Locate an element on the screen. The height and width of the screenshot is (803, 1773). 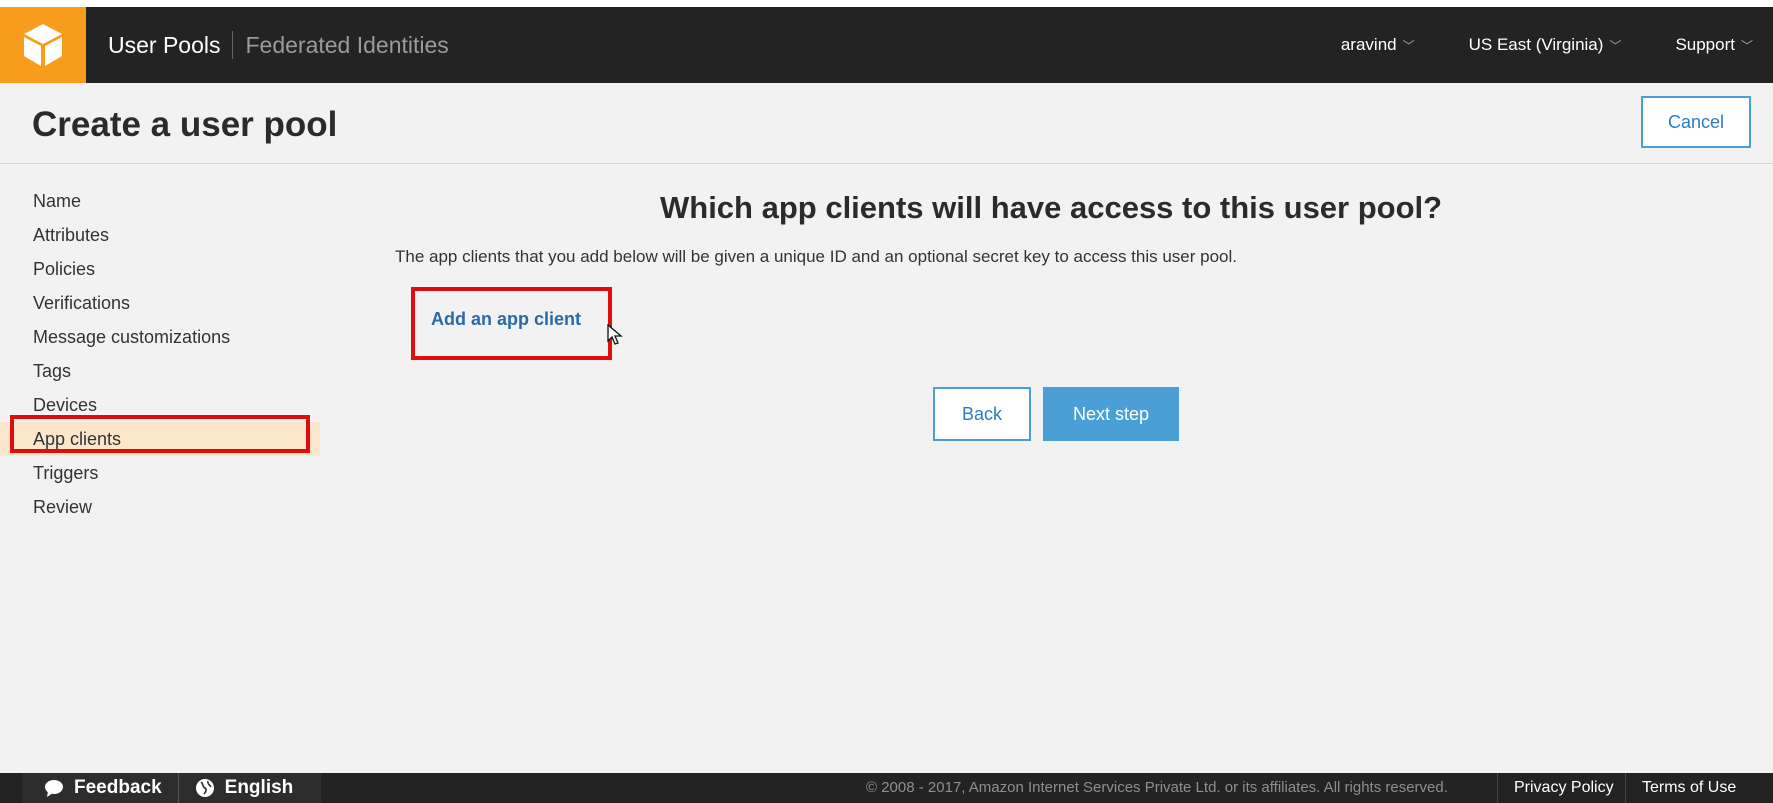
region-menu-label: US East (Virginia) is located at coordinates (1536, 44).